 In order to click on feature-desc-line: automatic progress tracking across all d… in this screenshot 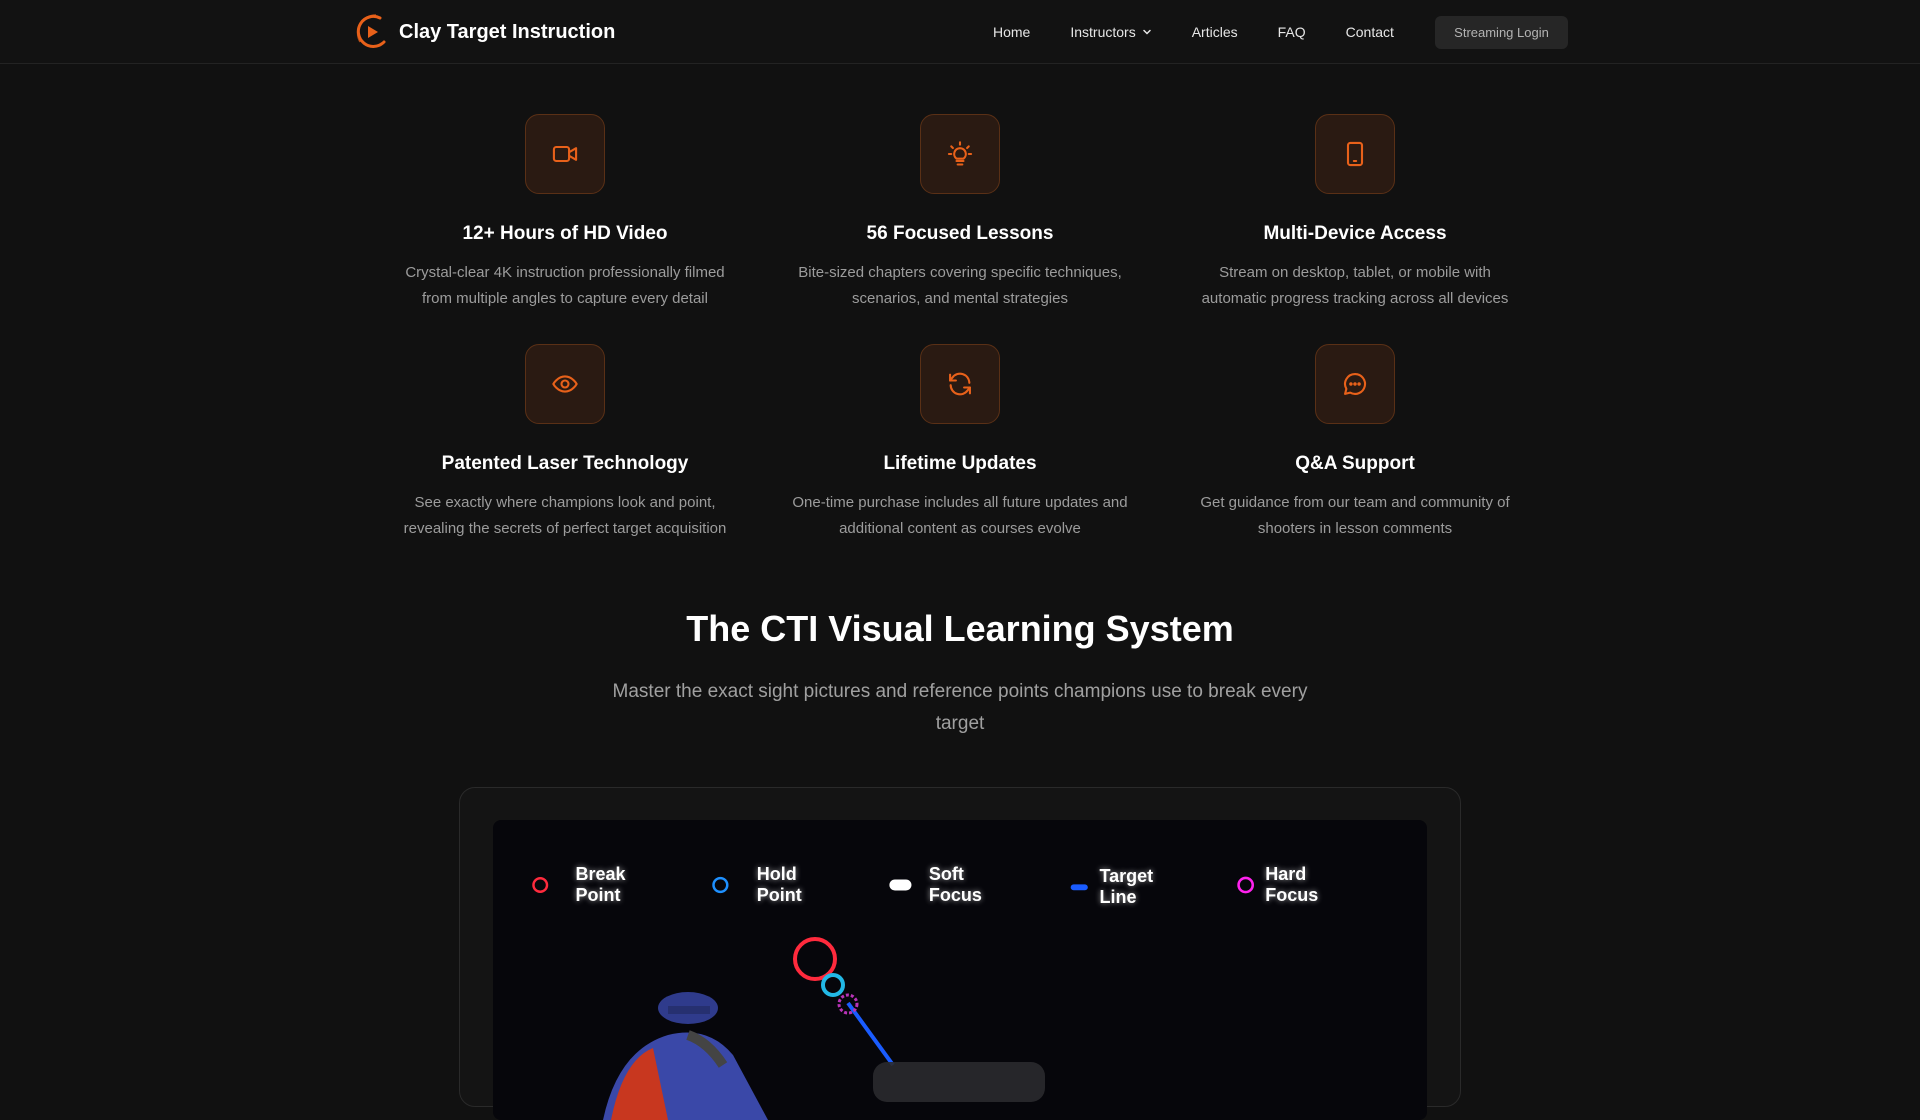, I will do `click(1355, 298)`.